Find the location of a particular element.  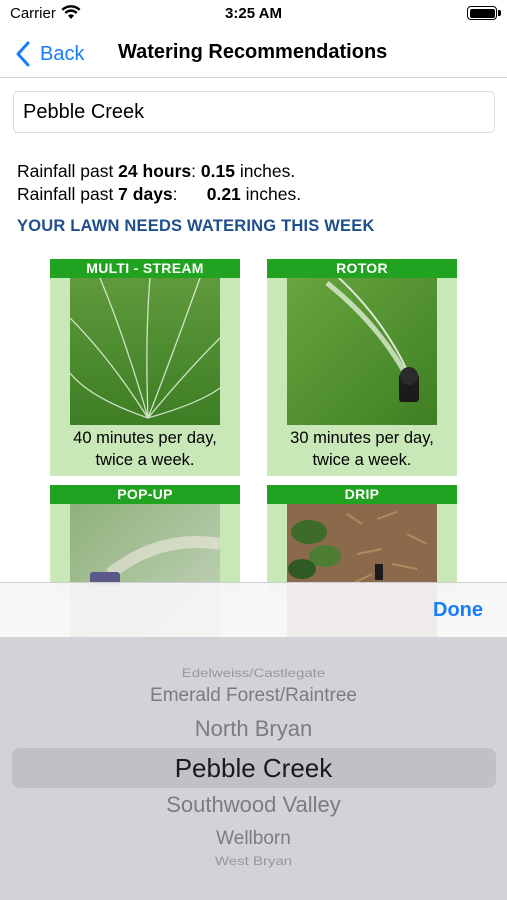

card-title: POP-UP is located at coordinates (145, 494).